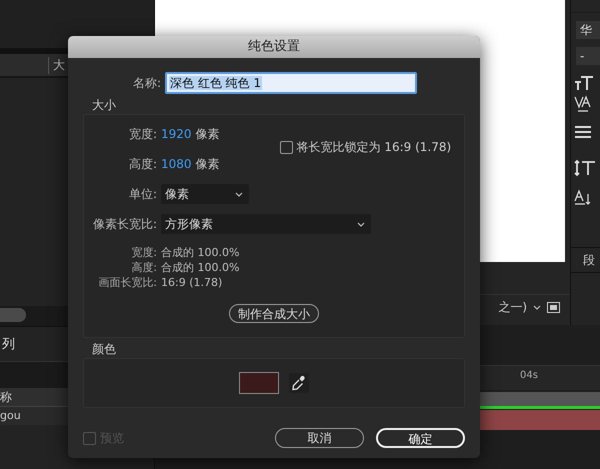 The height and width of the screenshot is (469, 600). I want to click on dialog-title: 纯色设置, so click(274, 47).